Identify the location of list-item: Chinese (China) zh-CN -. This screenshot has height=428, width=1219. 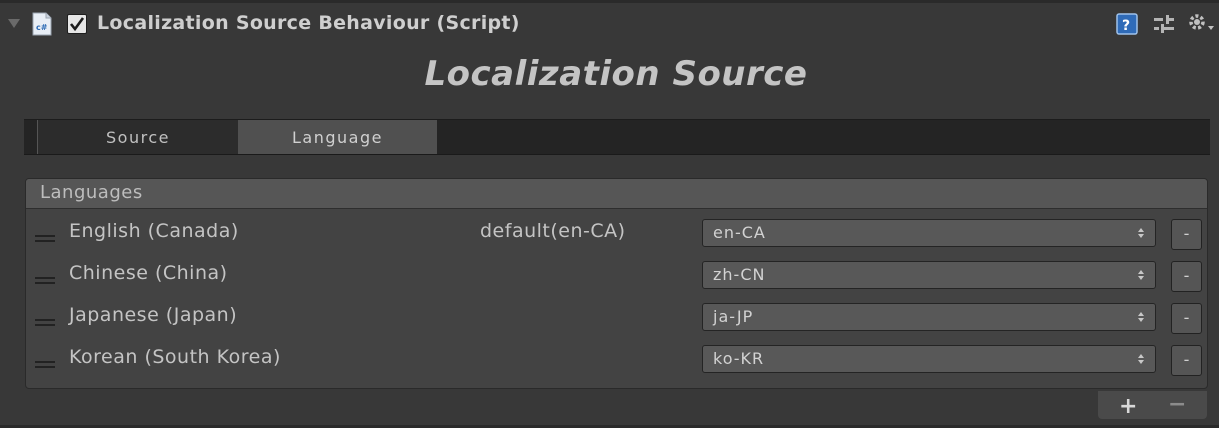
(616, 274).